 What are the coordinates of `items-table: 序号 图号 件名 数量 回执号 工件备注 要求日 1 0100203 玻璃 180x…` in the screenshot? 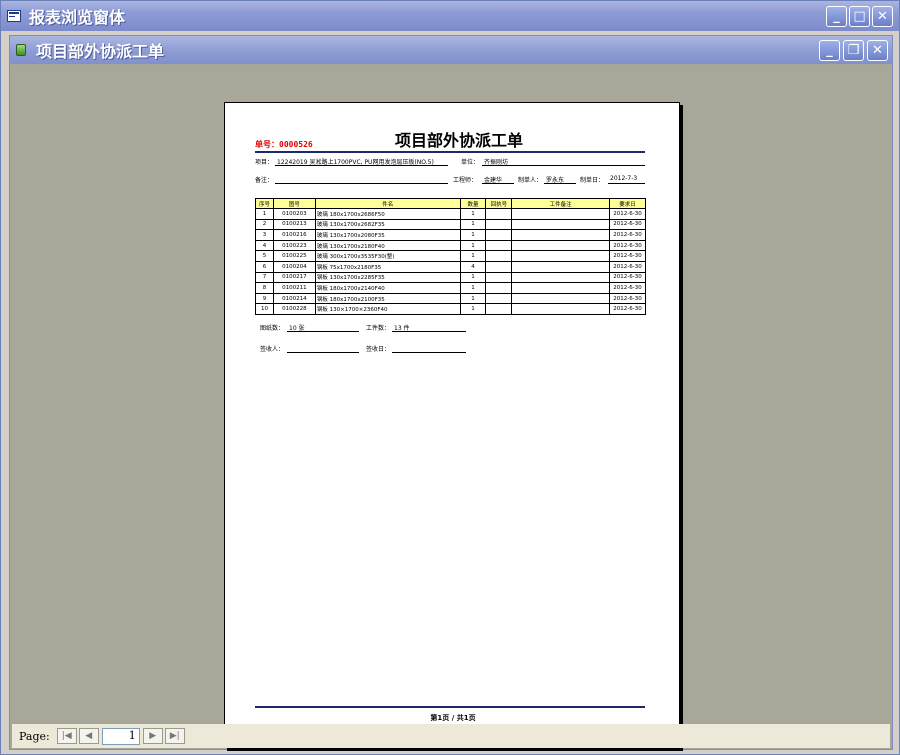 It's located at (451, 256).